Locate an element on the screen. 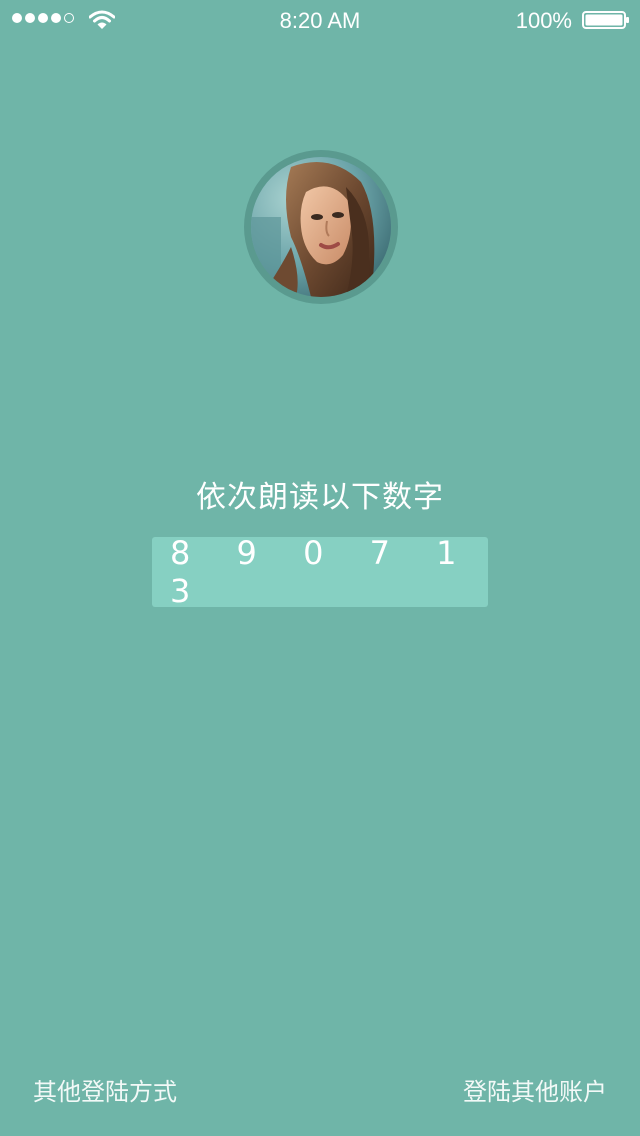 Image resolution: width=640 pixels, height=1136 pixels. verification-code-box: 8 9 0 7 1 3 is located at coordinates (320, 572).